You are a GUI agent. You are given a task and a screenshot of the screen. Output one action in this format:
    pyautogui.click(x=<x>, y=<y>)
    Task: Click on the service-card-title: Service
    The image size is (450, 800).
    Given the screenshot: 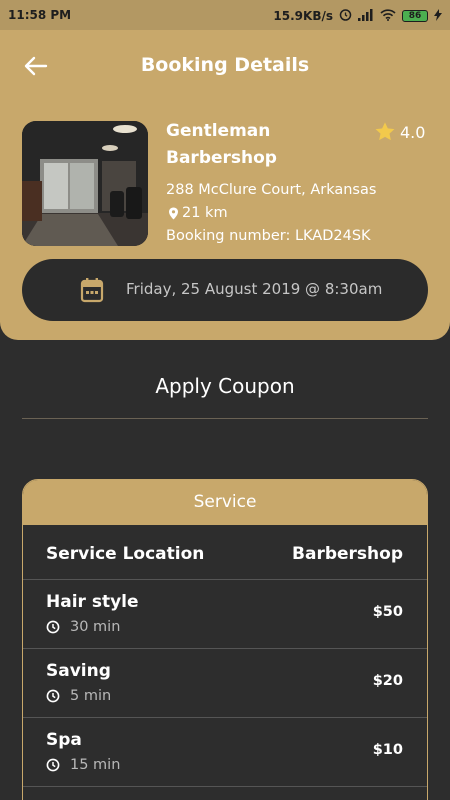 What is the action you would take?
    pyautogui.click(x=225, y=502)
    